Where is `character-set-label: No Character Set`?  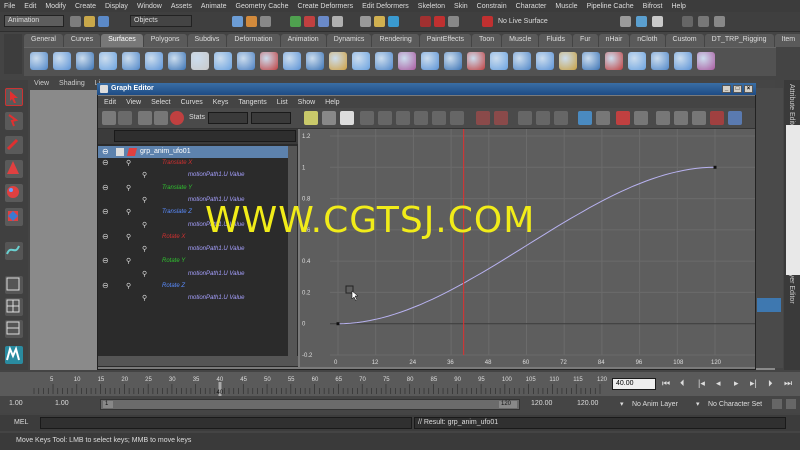
character-set-label: No Character Set is located at coordinates (735, 404).